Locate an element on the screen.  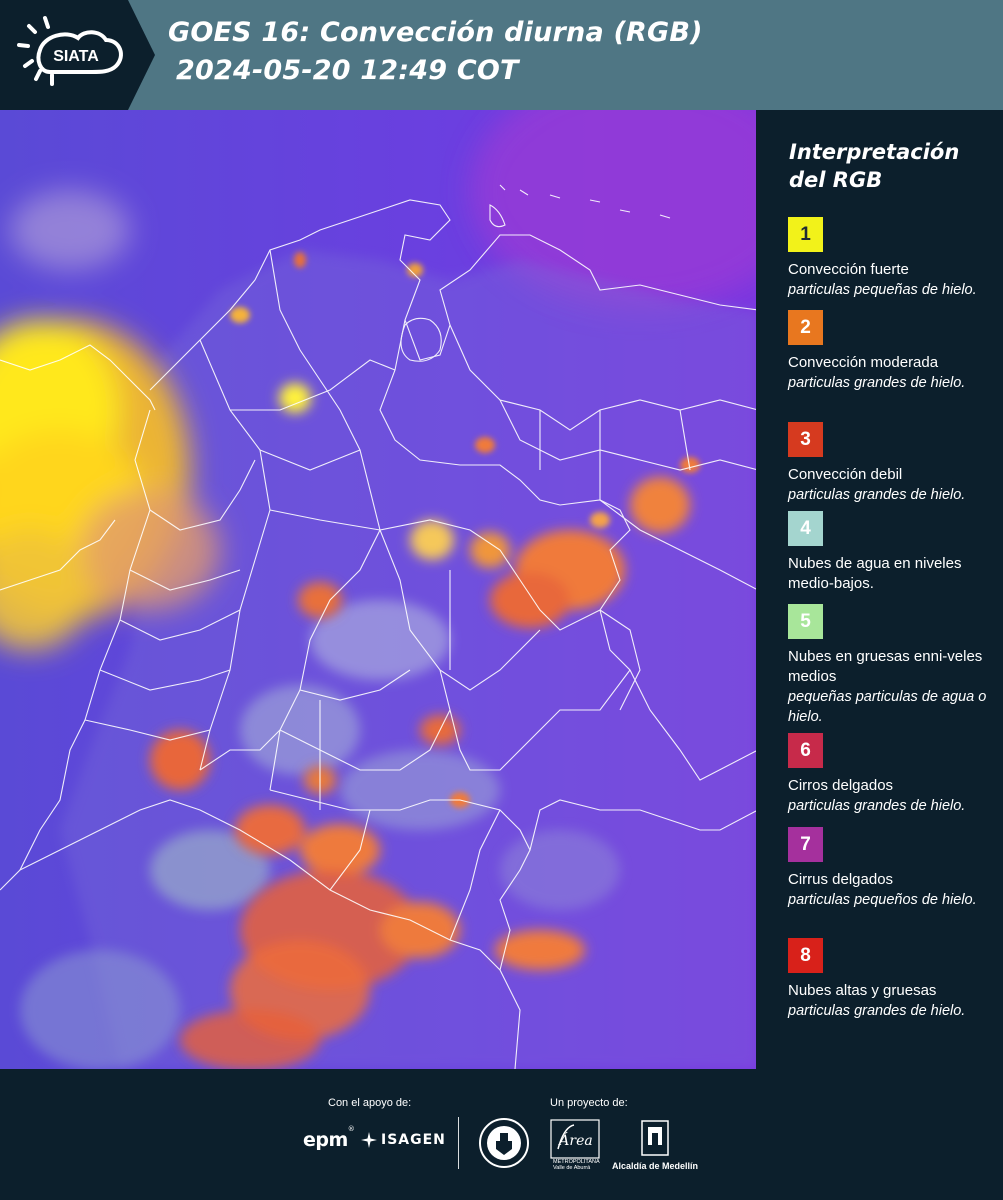
alcaldia-building-icon is located at coordinates (655, 1138).